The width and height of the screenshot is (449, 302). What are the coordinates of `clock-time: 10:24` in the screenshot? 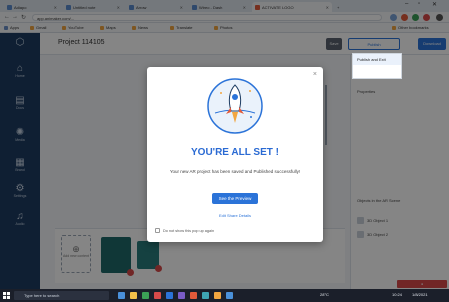 It's located at (397, 294).